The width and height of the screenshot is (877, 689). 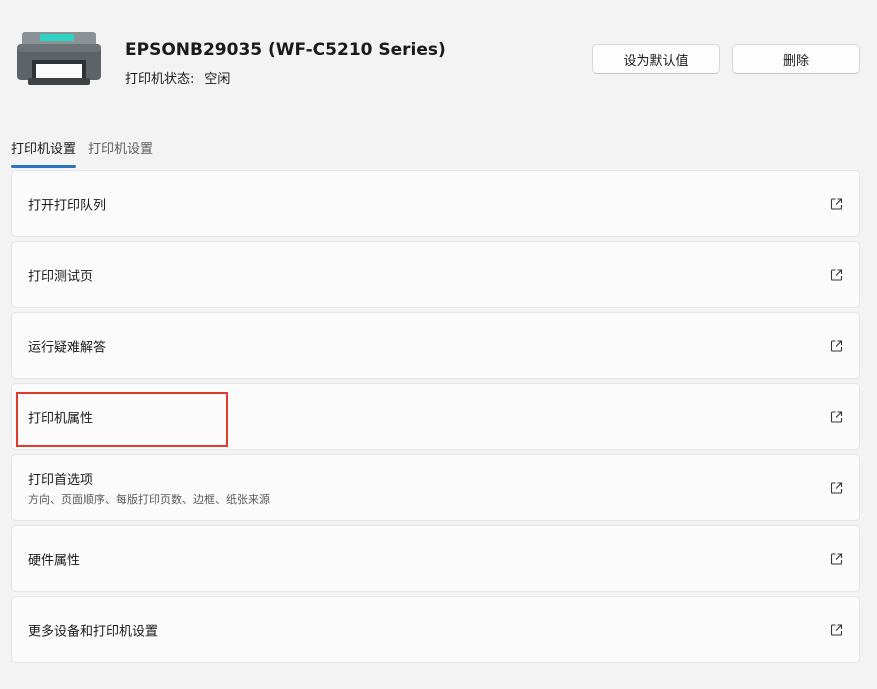 What do you see at coordinates (67, 205) in the screenshot?
I see `row-label: 打开打印队列` at bounding box center [67, 205].